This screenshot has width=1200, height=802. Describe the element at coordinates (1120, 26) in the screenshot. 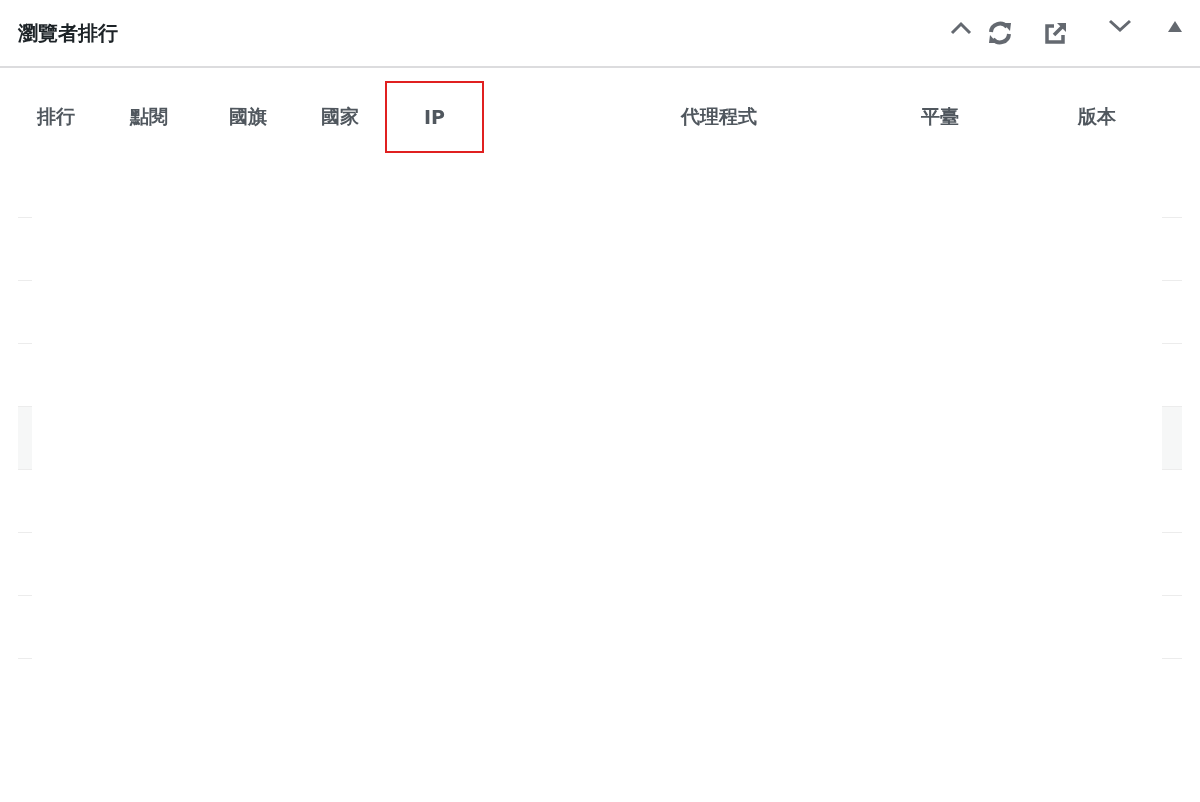

I see `chevron-down-icon` at that location.